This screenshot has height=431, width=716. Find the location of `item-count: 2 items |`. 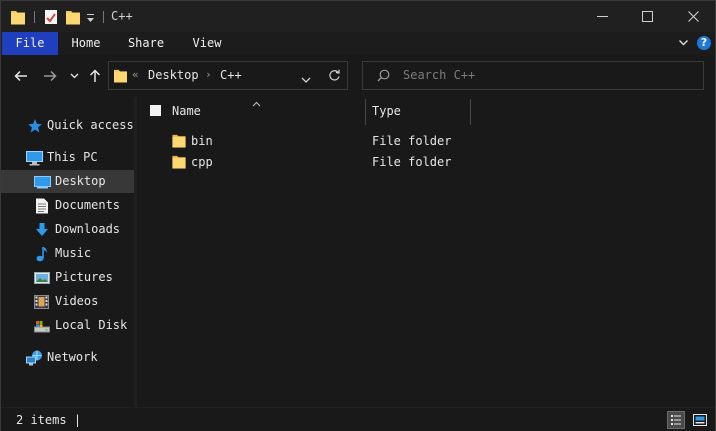

item-count: 2 items | is located at coordinates (49, 420).